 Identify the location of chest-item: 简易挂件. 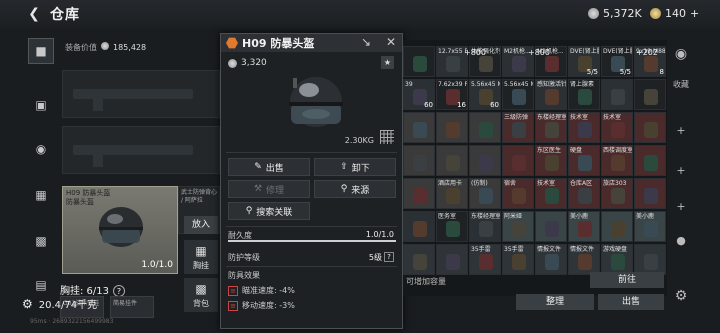
(132, 307).